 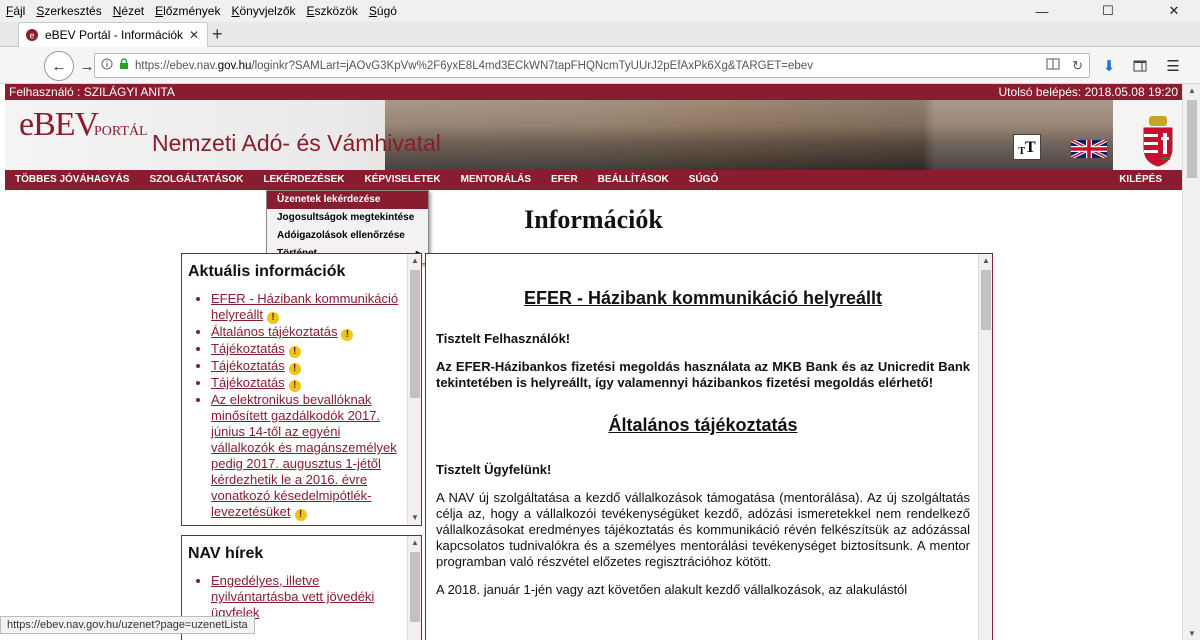 I want to click on hungarian-crest-icon, so click(x=1158, y=141).